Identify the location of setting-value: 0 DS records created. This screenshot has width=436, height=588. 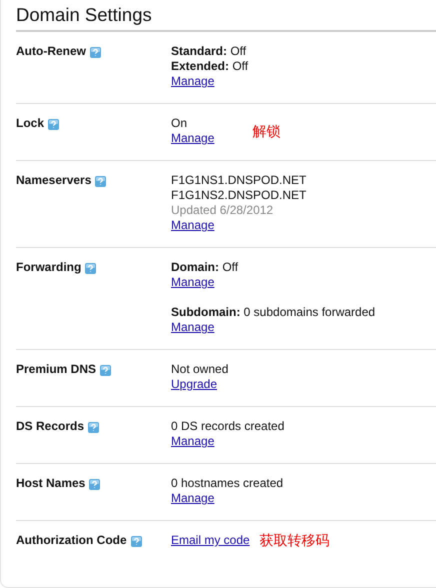
(227, 426).